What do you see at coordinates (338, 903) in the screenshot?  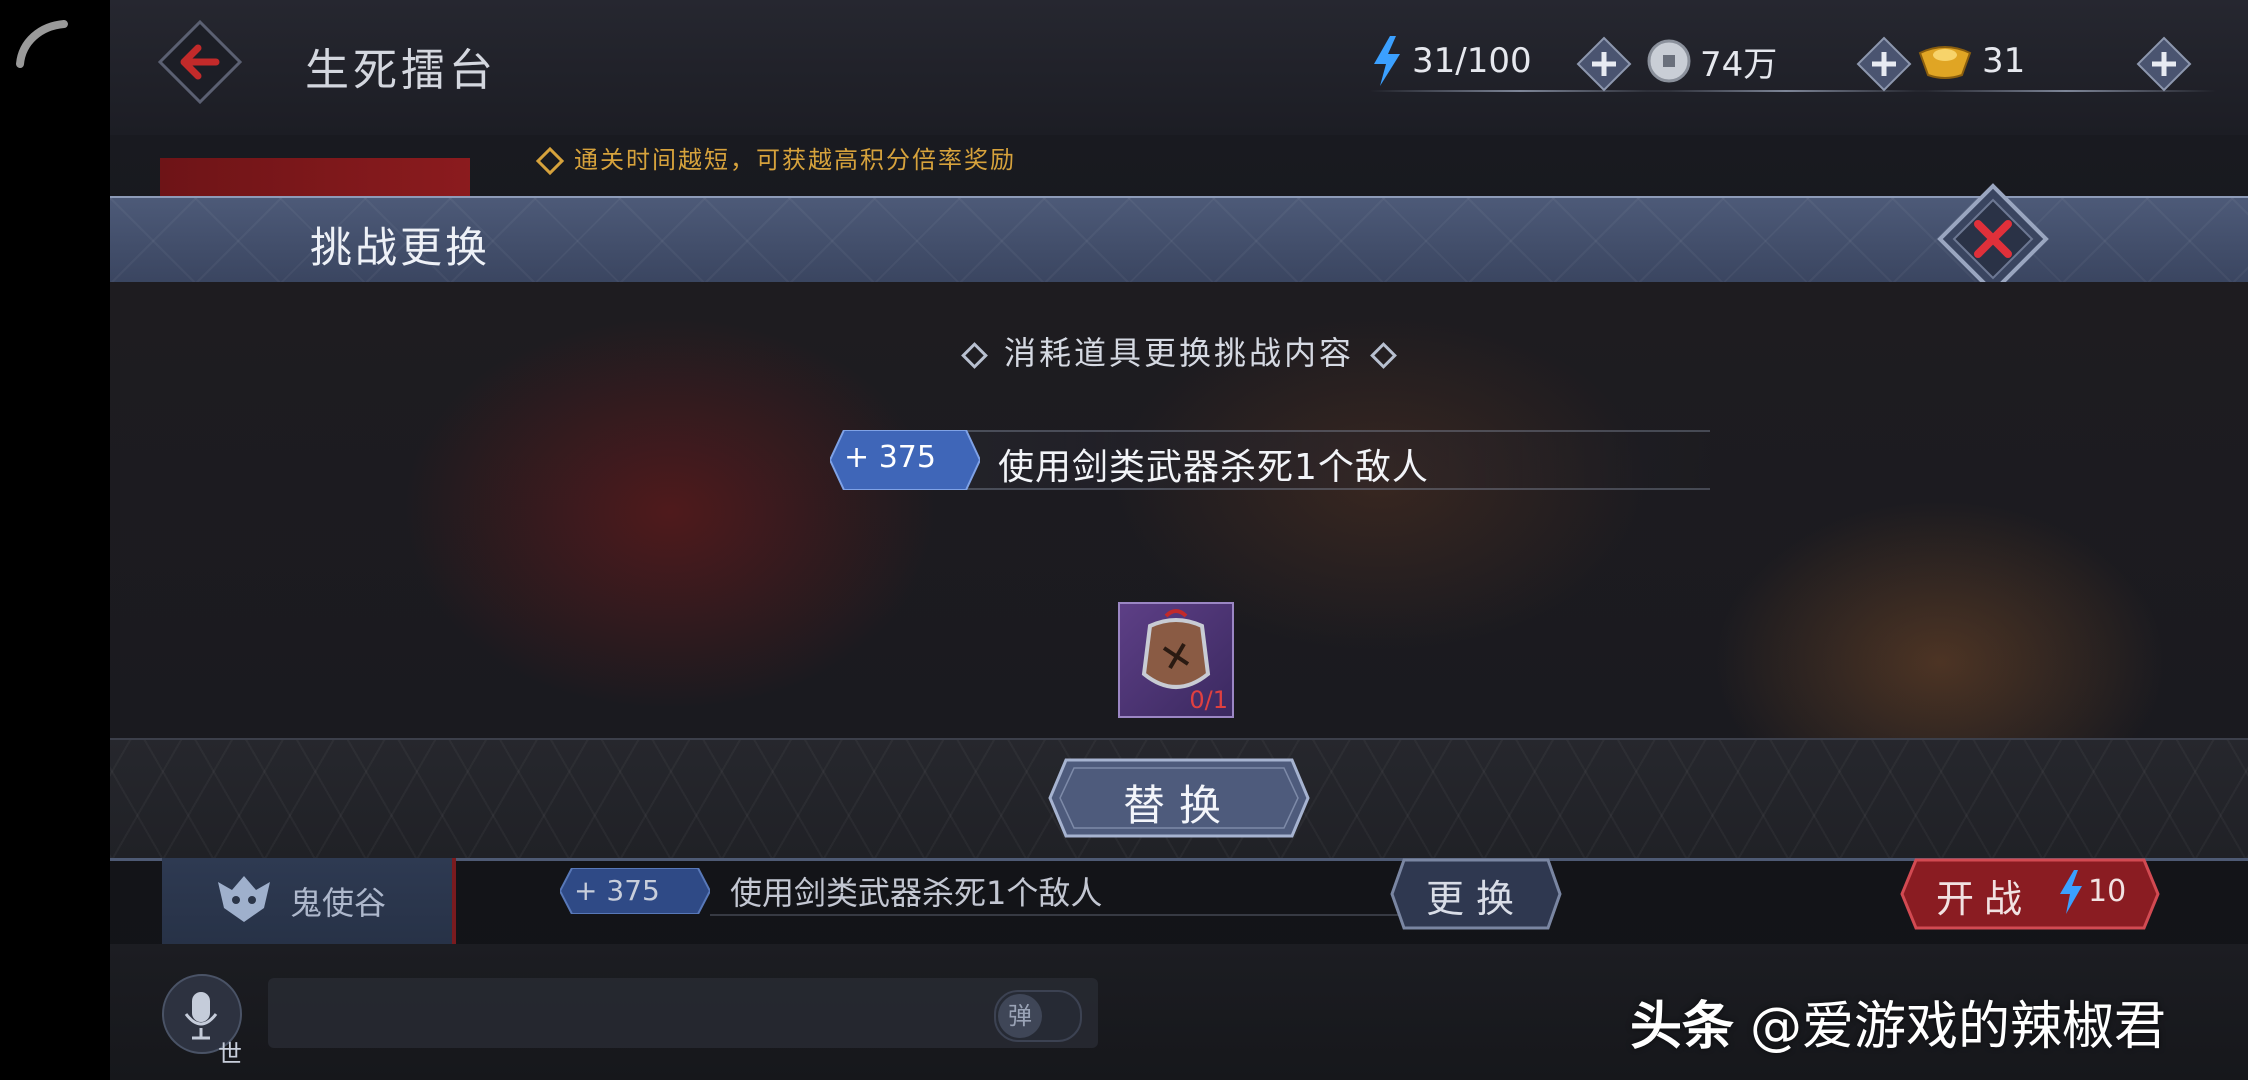 I see `faction-name: 鬼使谷` at bounding box center [338, 903].